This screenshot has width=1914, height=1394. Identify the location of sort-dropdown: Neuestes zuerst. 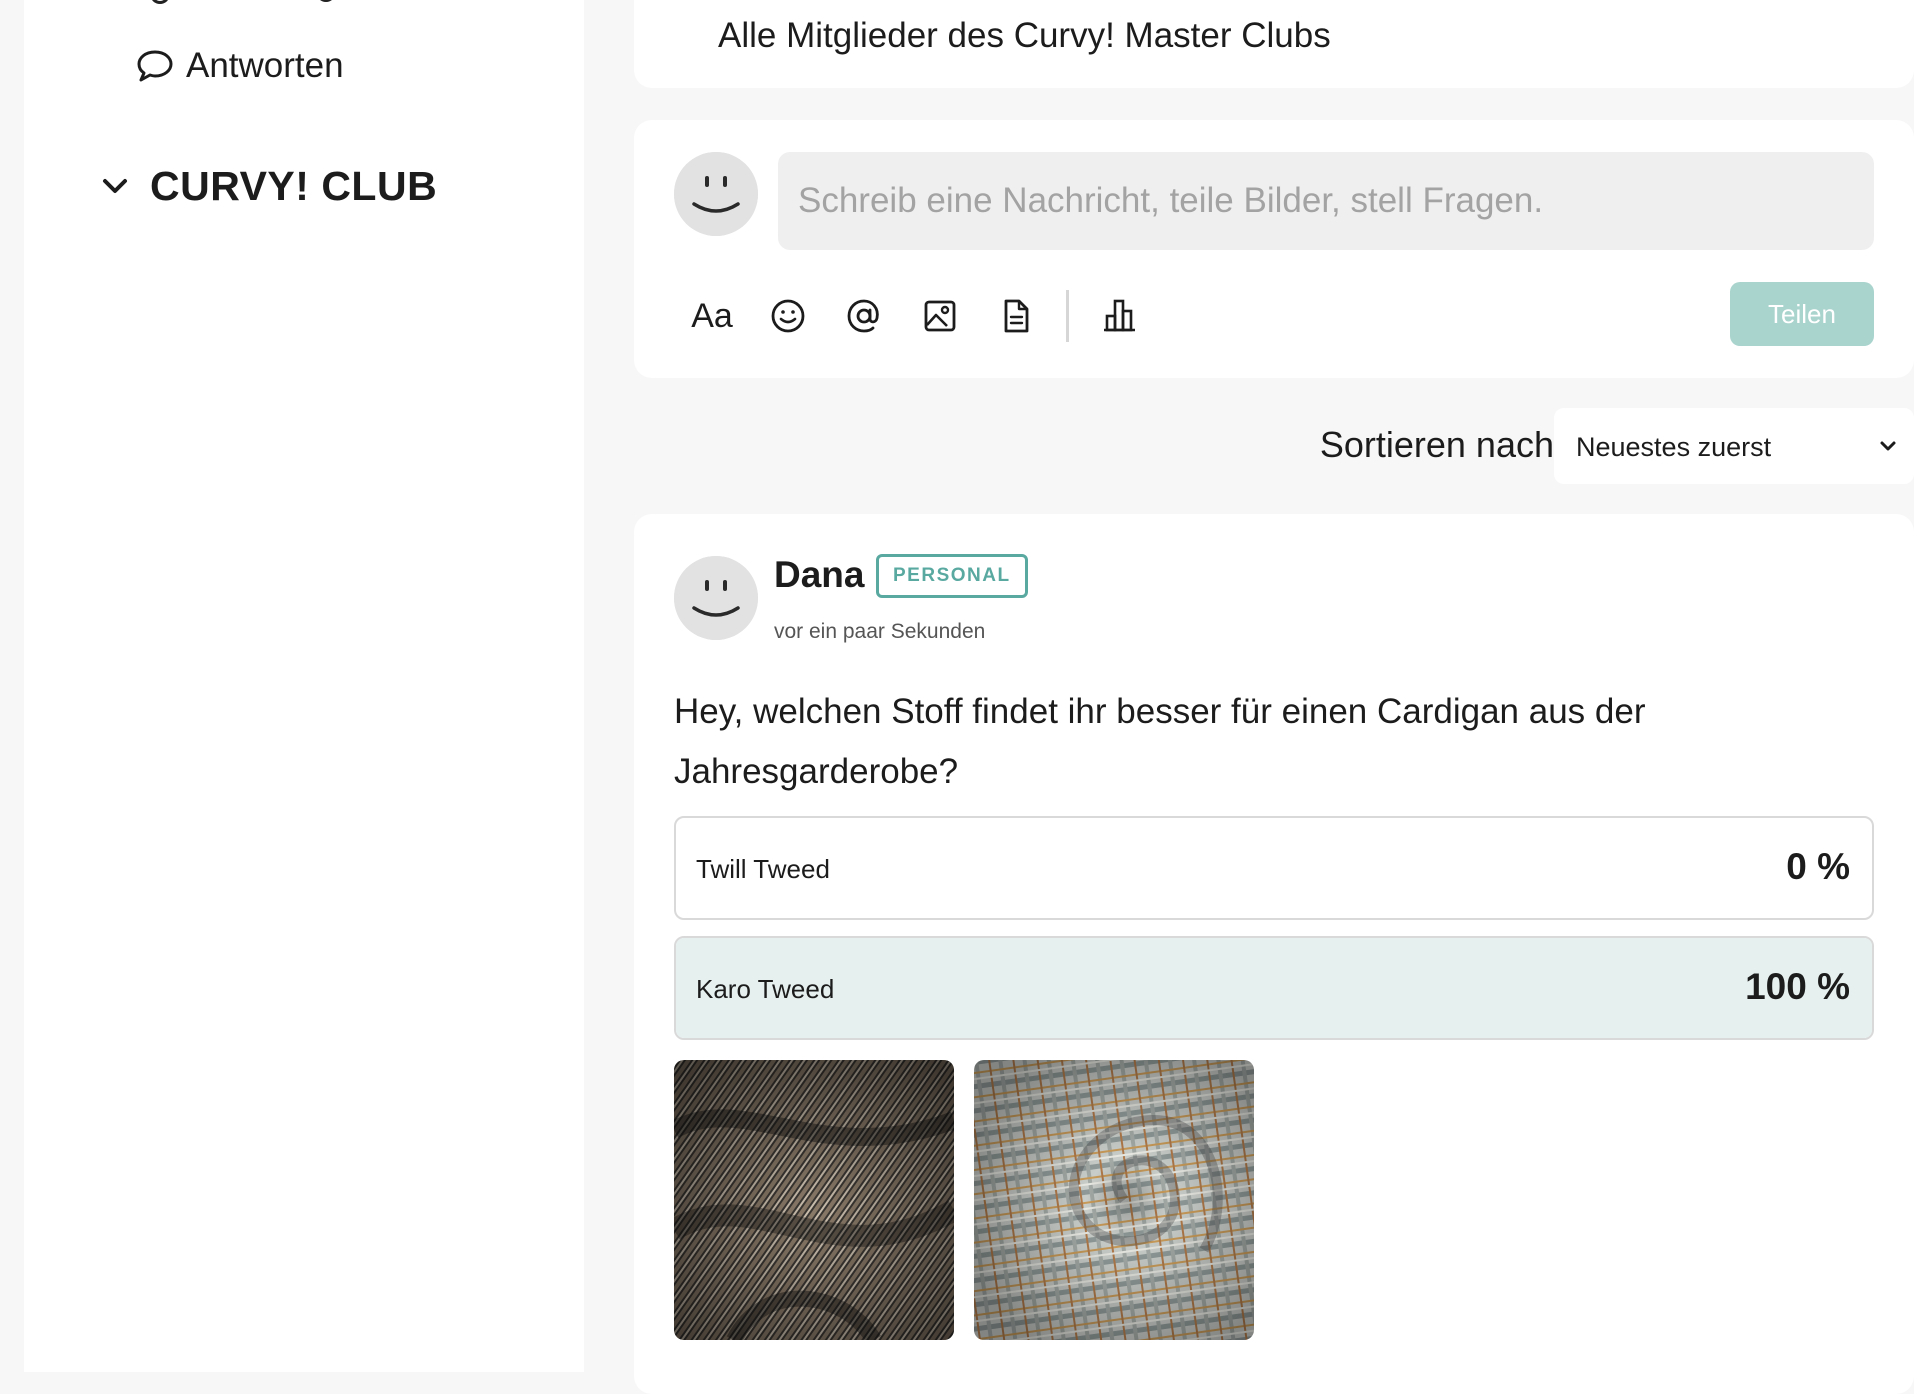
(1734, 446).